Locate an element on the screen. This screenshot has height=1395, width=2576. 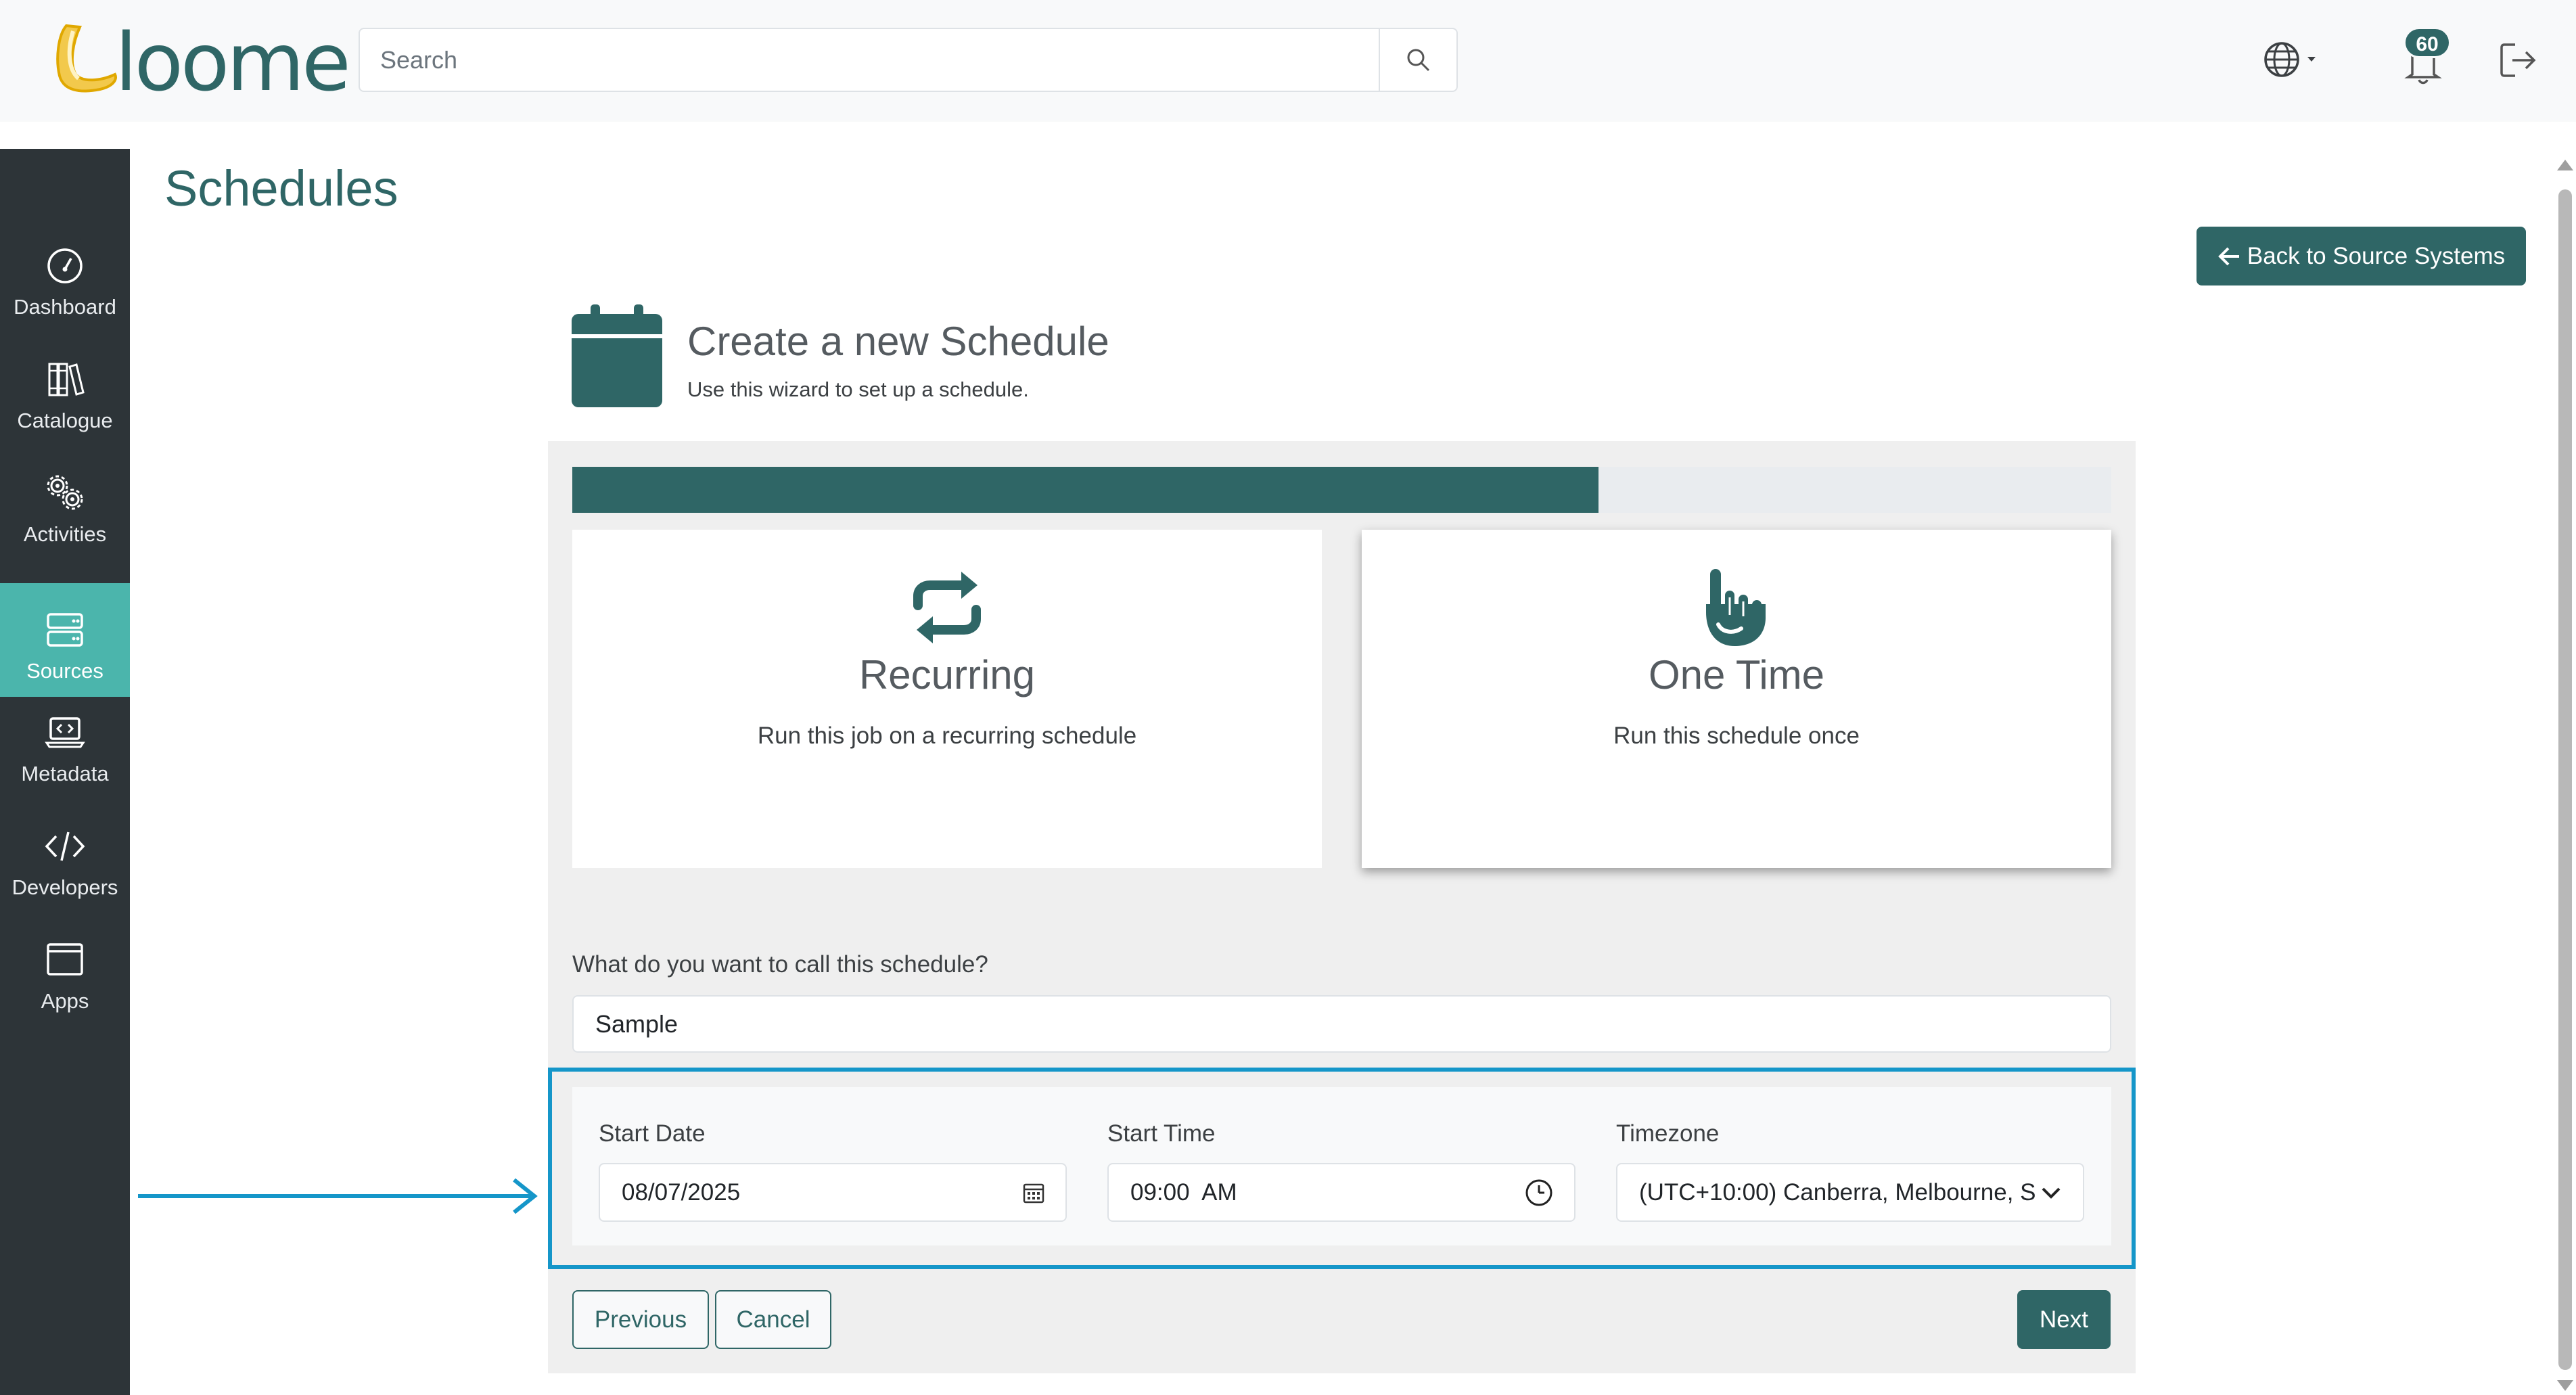
sidebar-item-sources: Sources is located at coordinates (65, 640).